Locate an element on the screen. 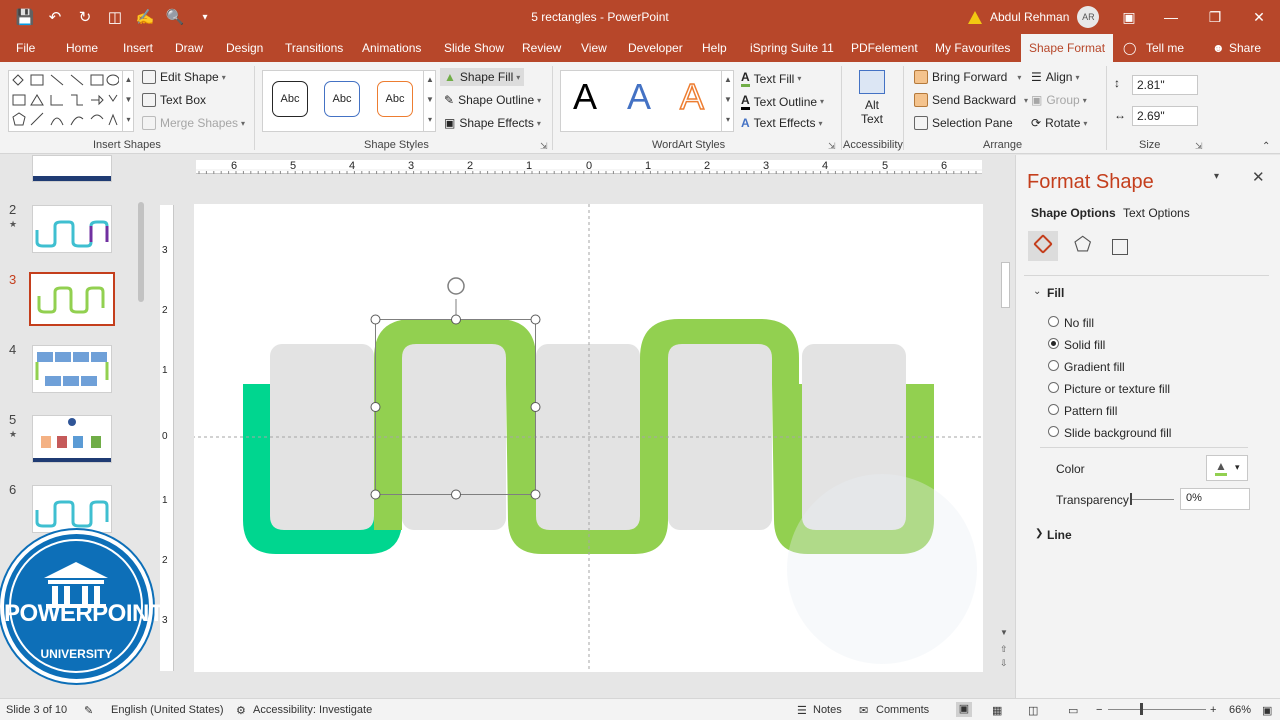 This screenshot has height=720, width=1280. tab-share: Share is located at coordinates (1245, 48).